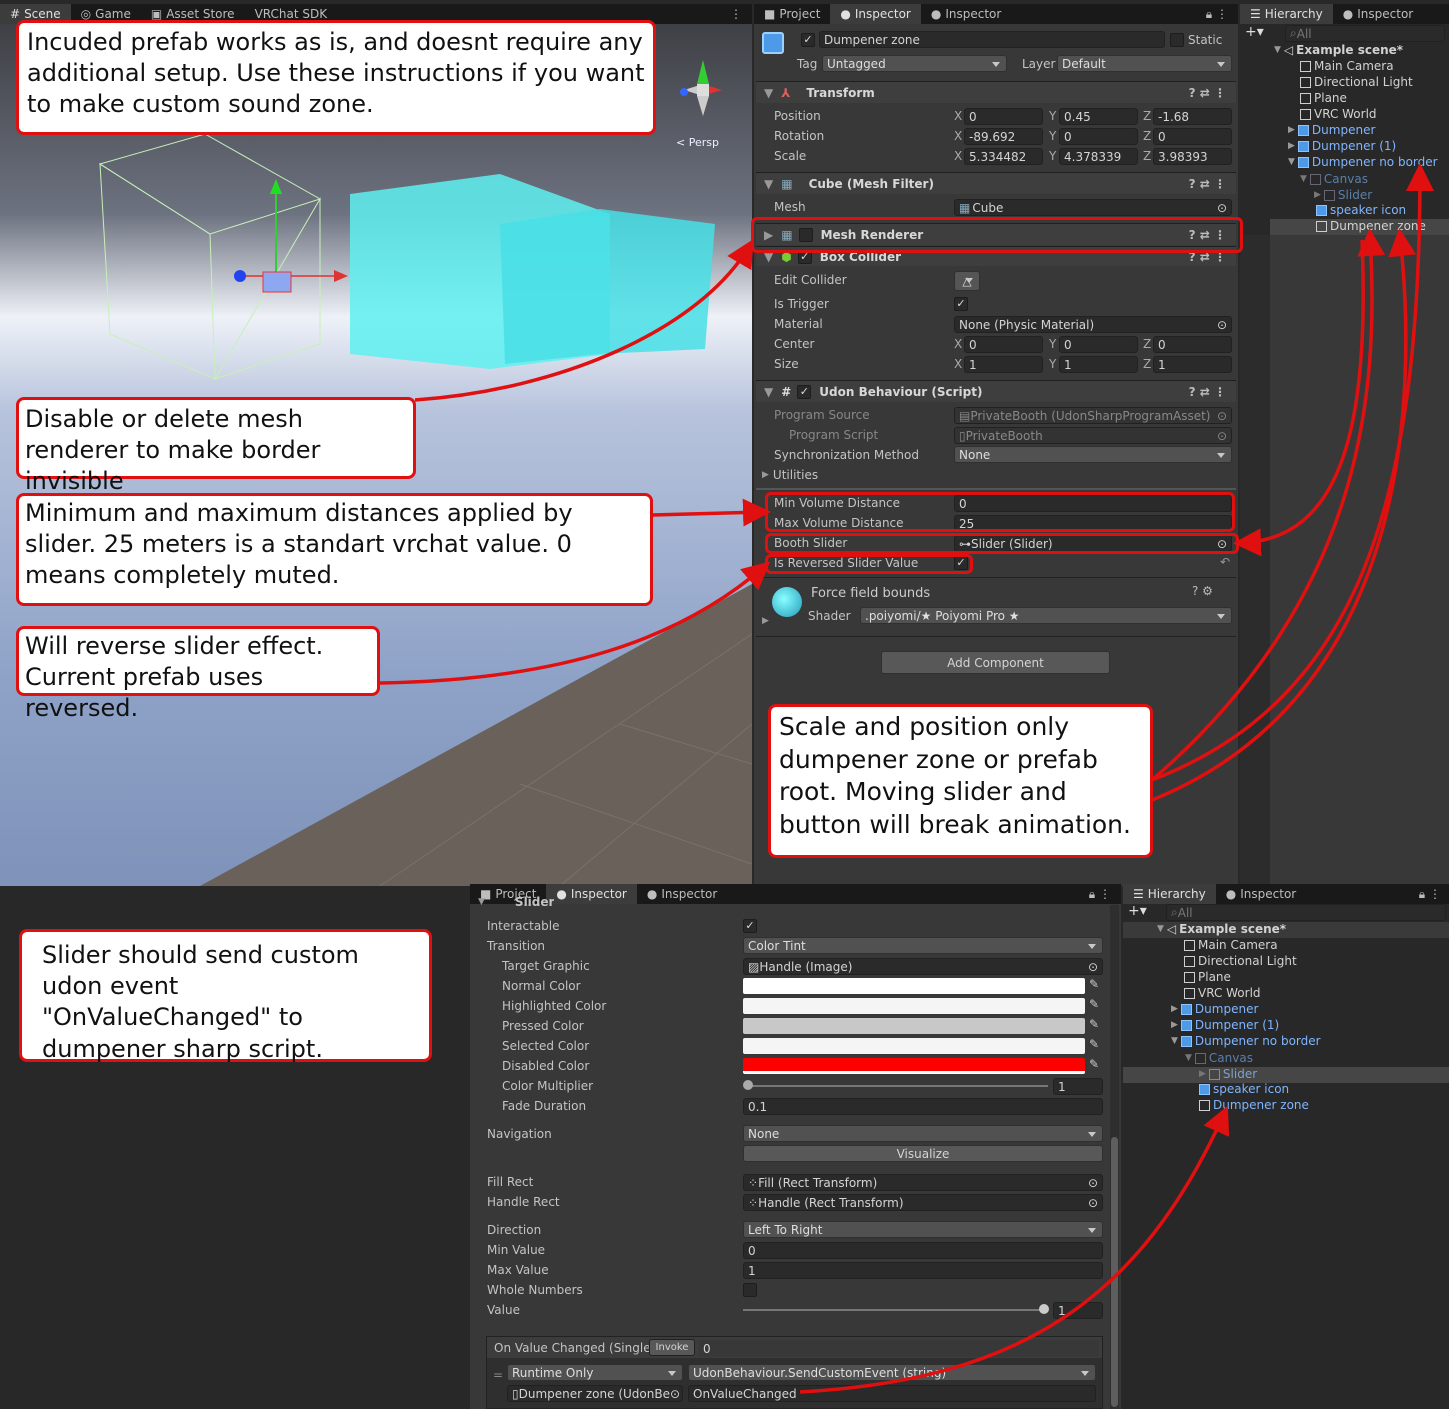 Image resolution: width=1449 pixels, height=1409 pixels. What do you see at coordinates (914, 986) in the screenshot?
I see `normal-color-swatch` at bounding box center [914, 986].